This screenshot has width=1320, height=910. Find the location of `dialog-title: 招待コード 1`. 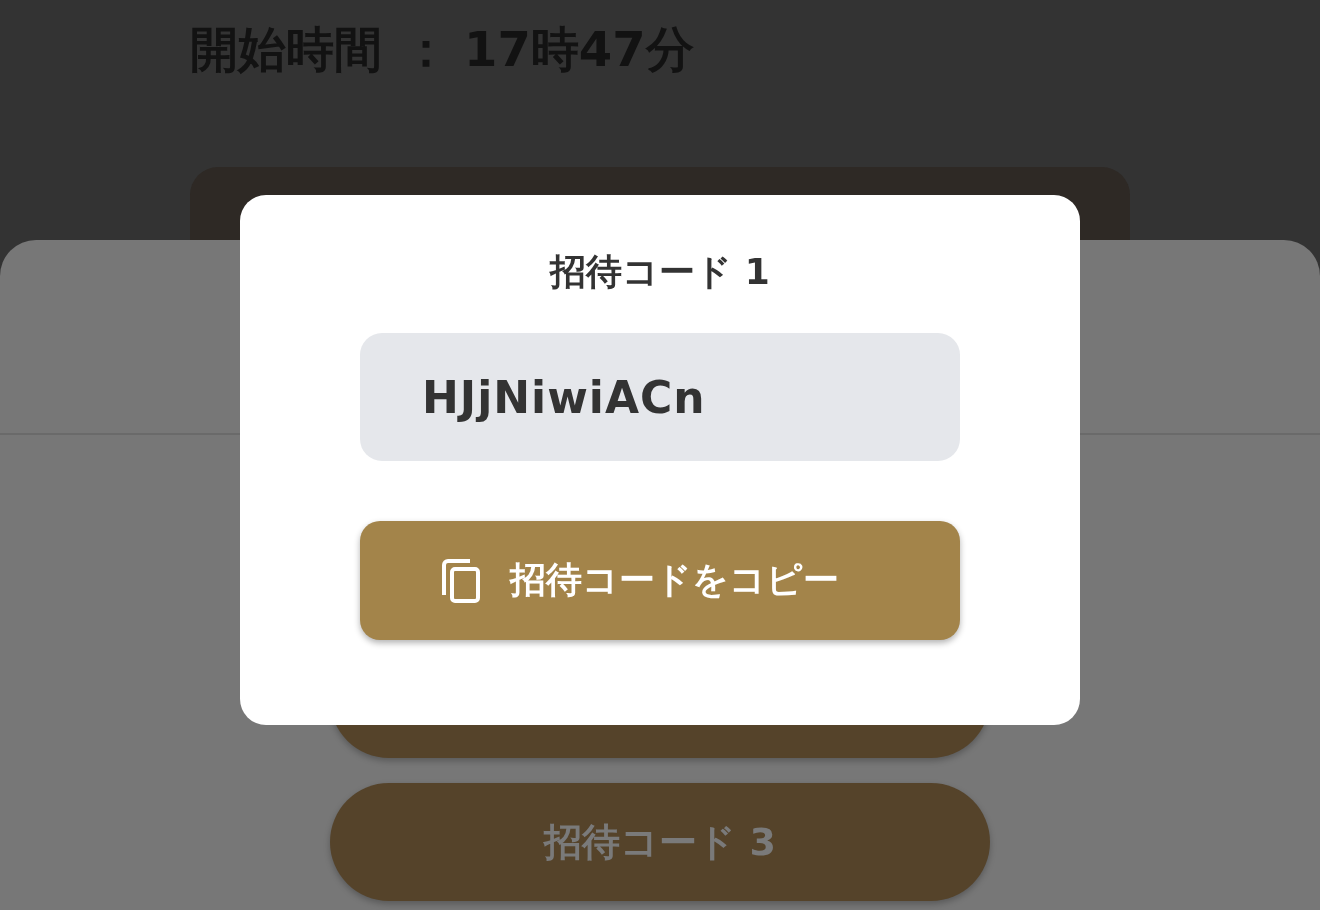

dialog-title: 招待コード 1 is located at coordinates (660, 272).